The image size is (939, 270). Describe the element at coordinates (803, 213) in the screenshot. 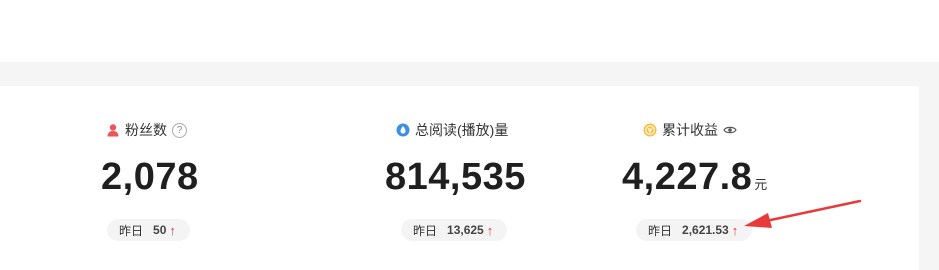

I see `annotation-arrow` at that location.